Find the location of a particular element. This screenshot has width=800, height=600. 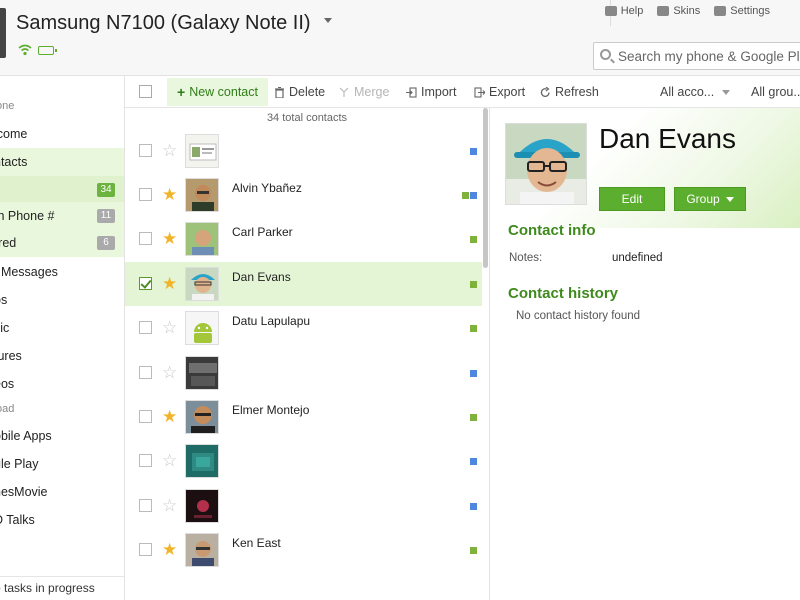

list-scrollbar is located at coordinates (485, 188).